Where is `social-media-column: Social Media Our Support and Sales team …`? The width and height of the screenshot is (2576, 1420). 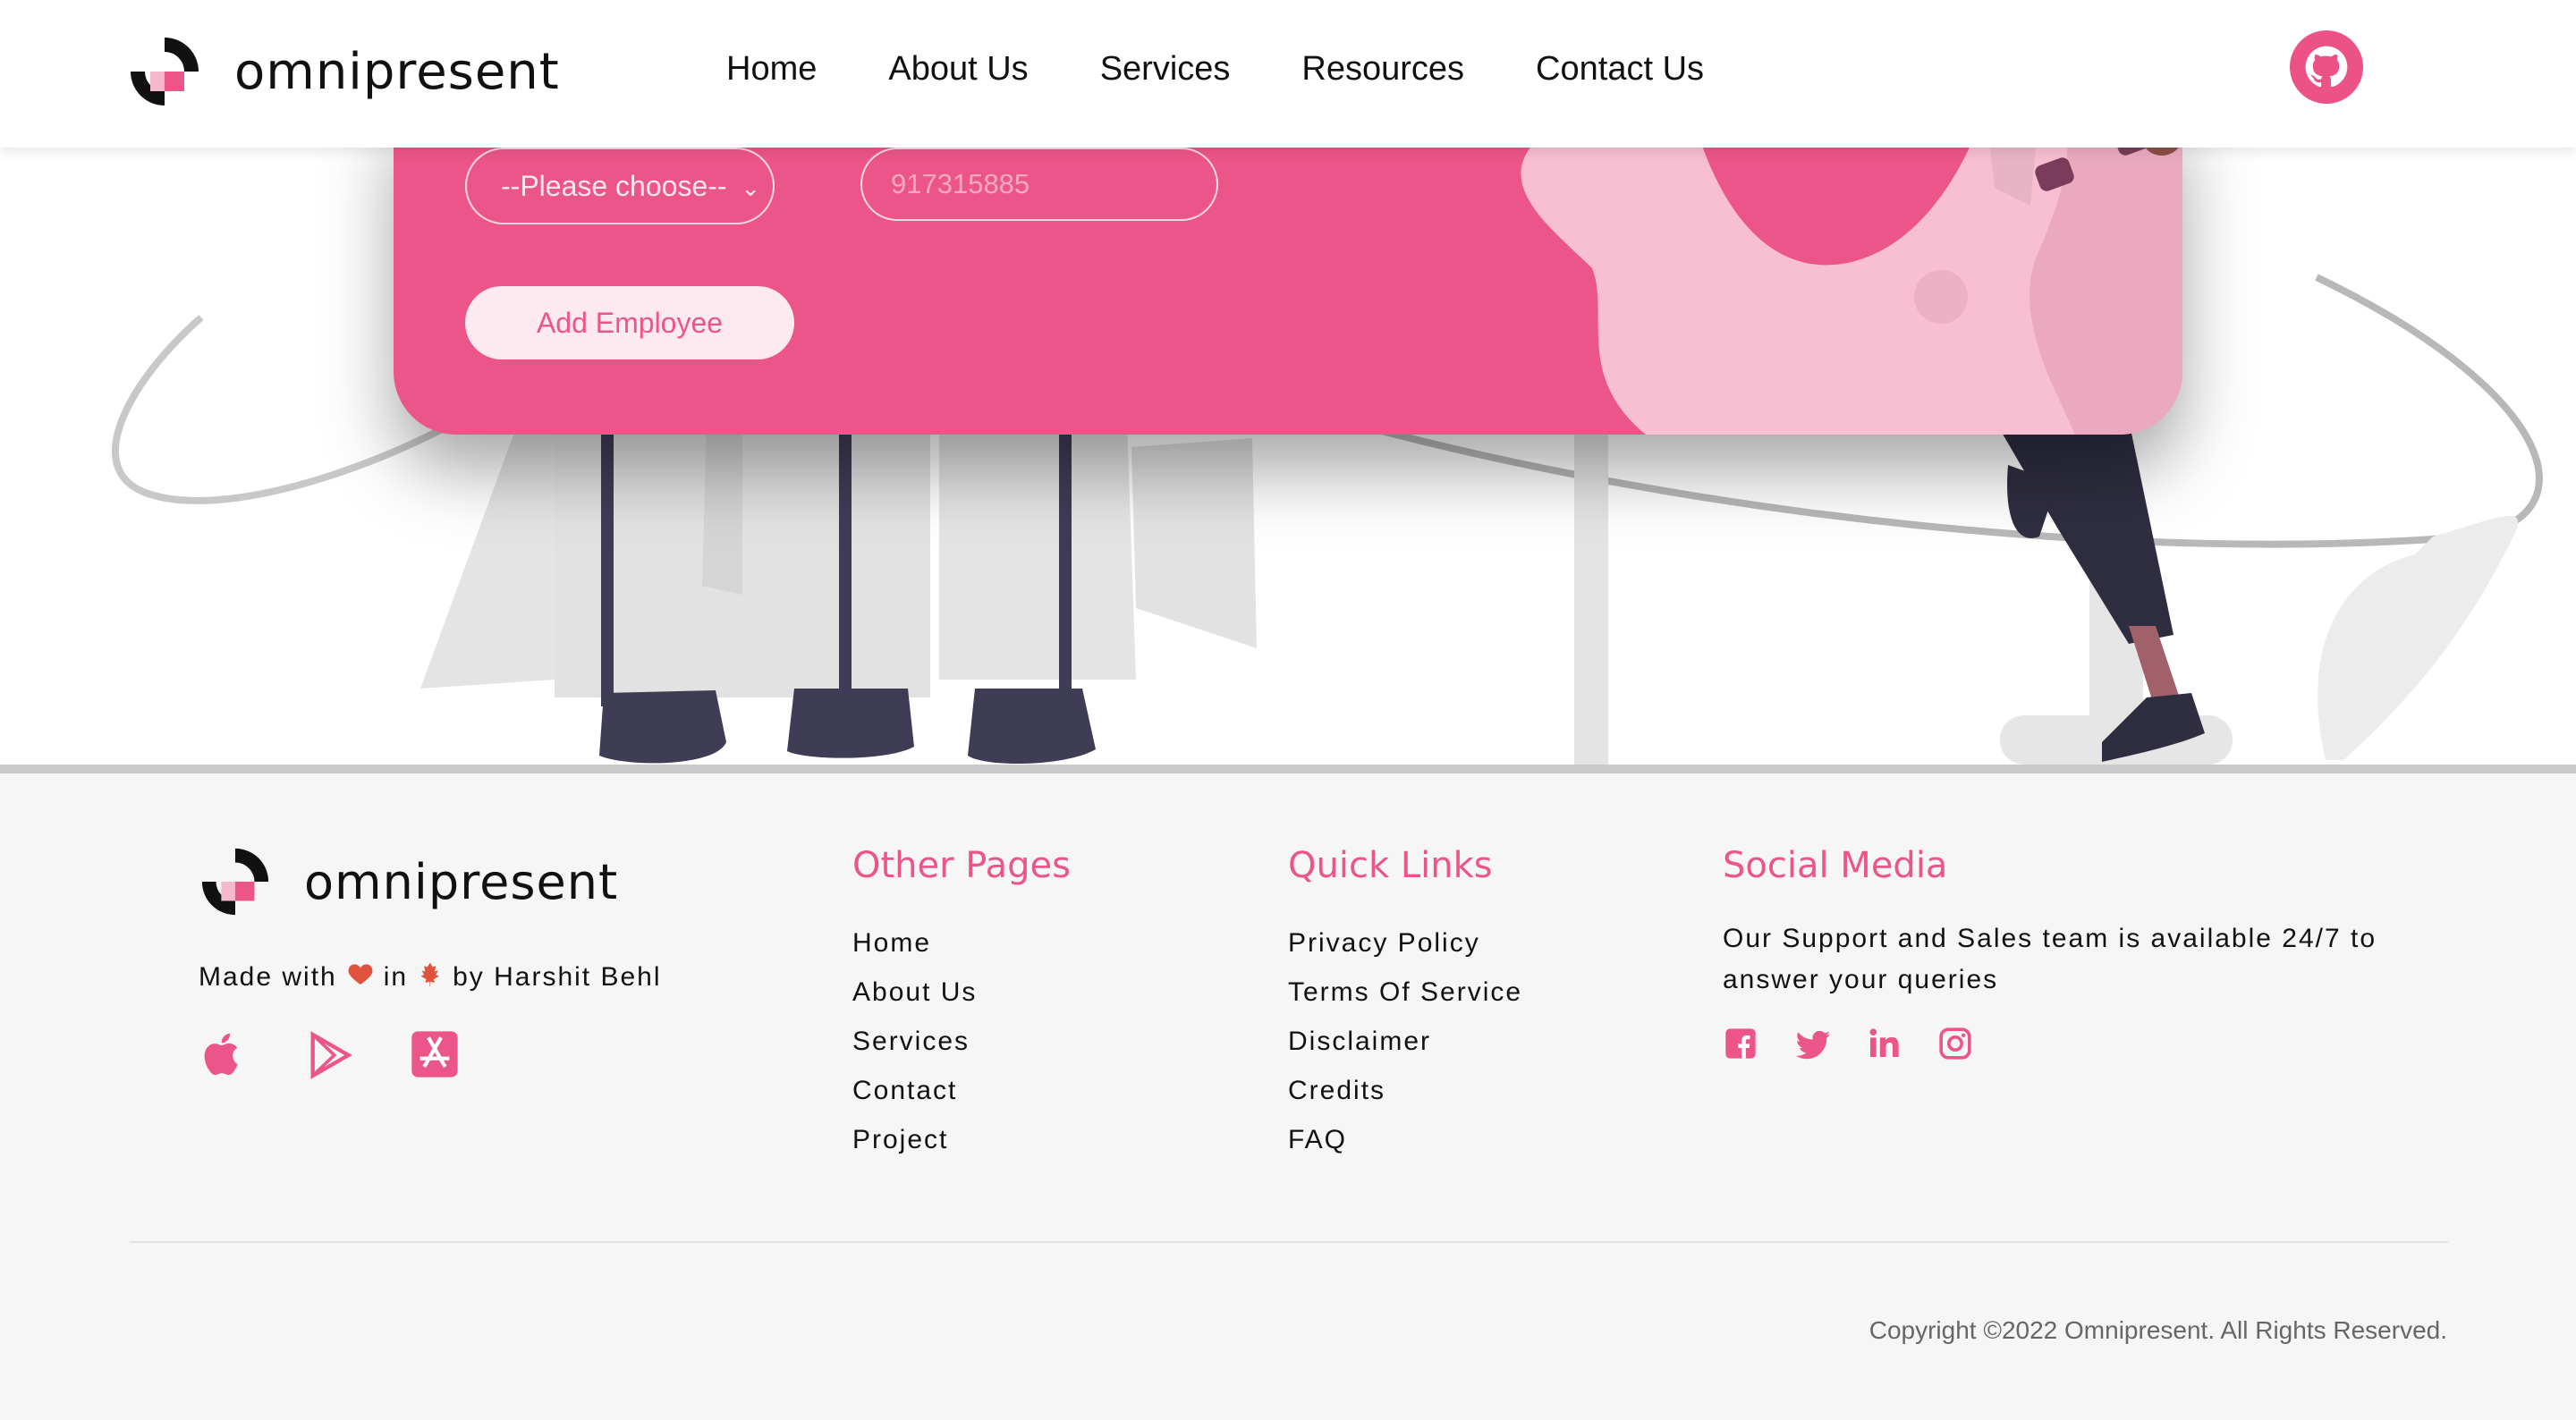 social-media-column: Social Media Our Support and Sales team … is located at coordinates (2062, 955).